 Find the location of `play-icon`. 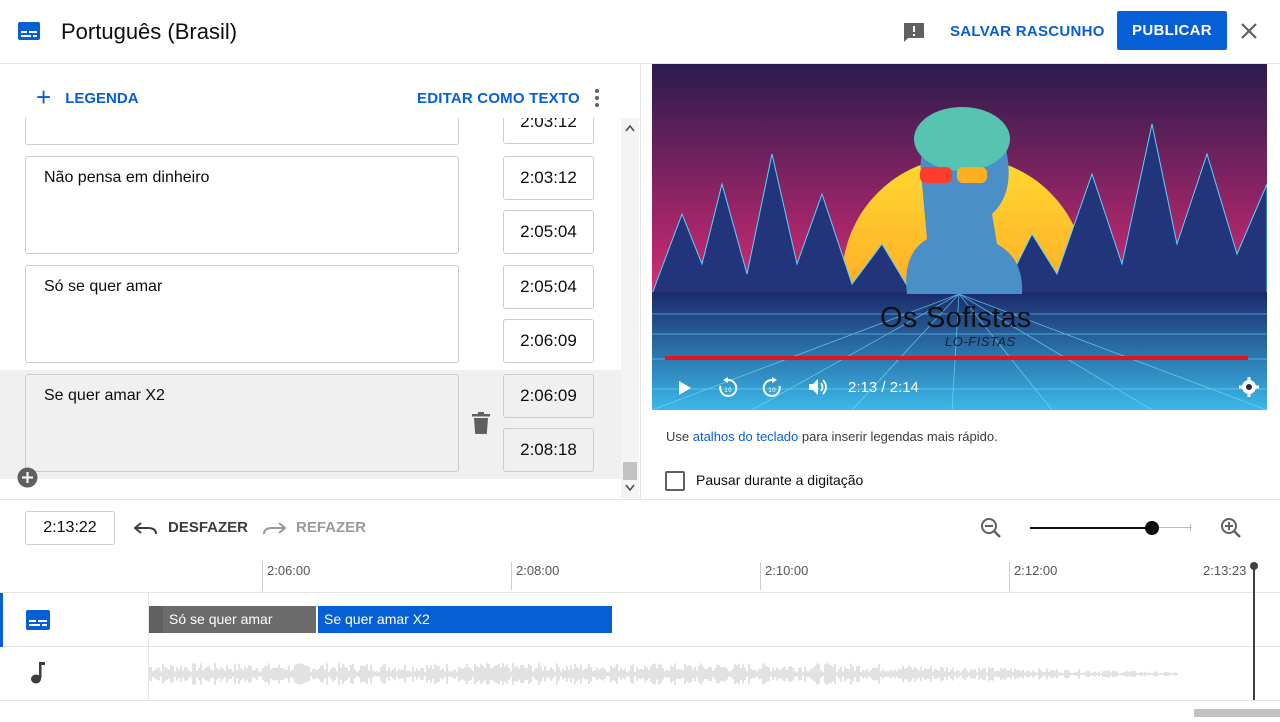

play-icon is located at coordinates (685, 388).